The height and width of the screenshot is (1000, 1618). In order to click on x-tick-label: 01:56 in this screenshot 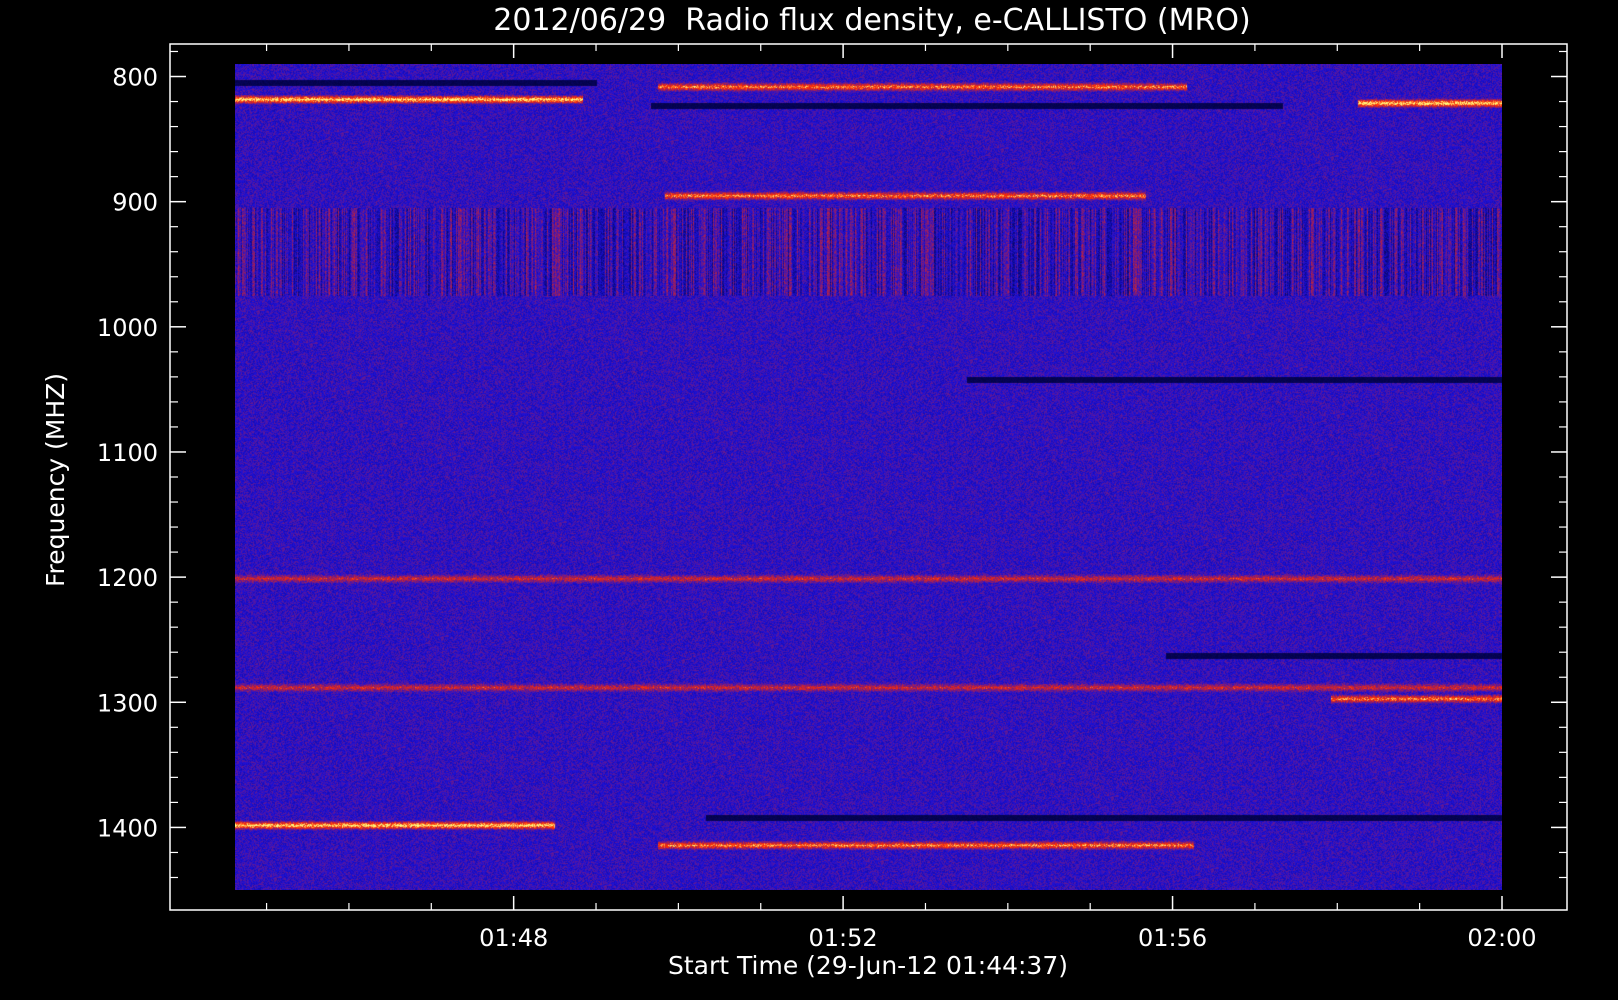, I will do `click(1172, 938)`.